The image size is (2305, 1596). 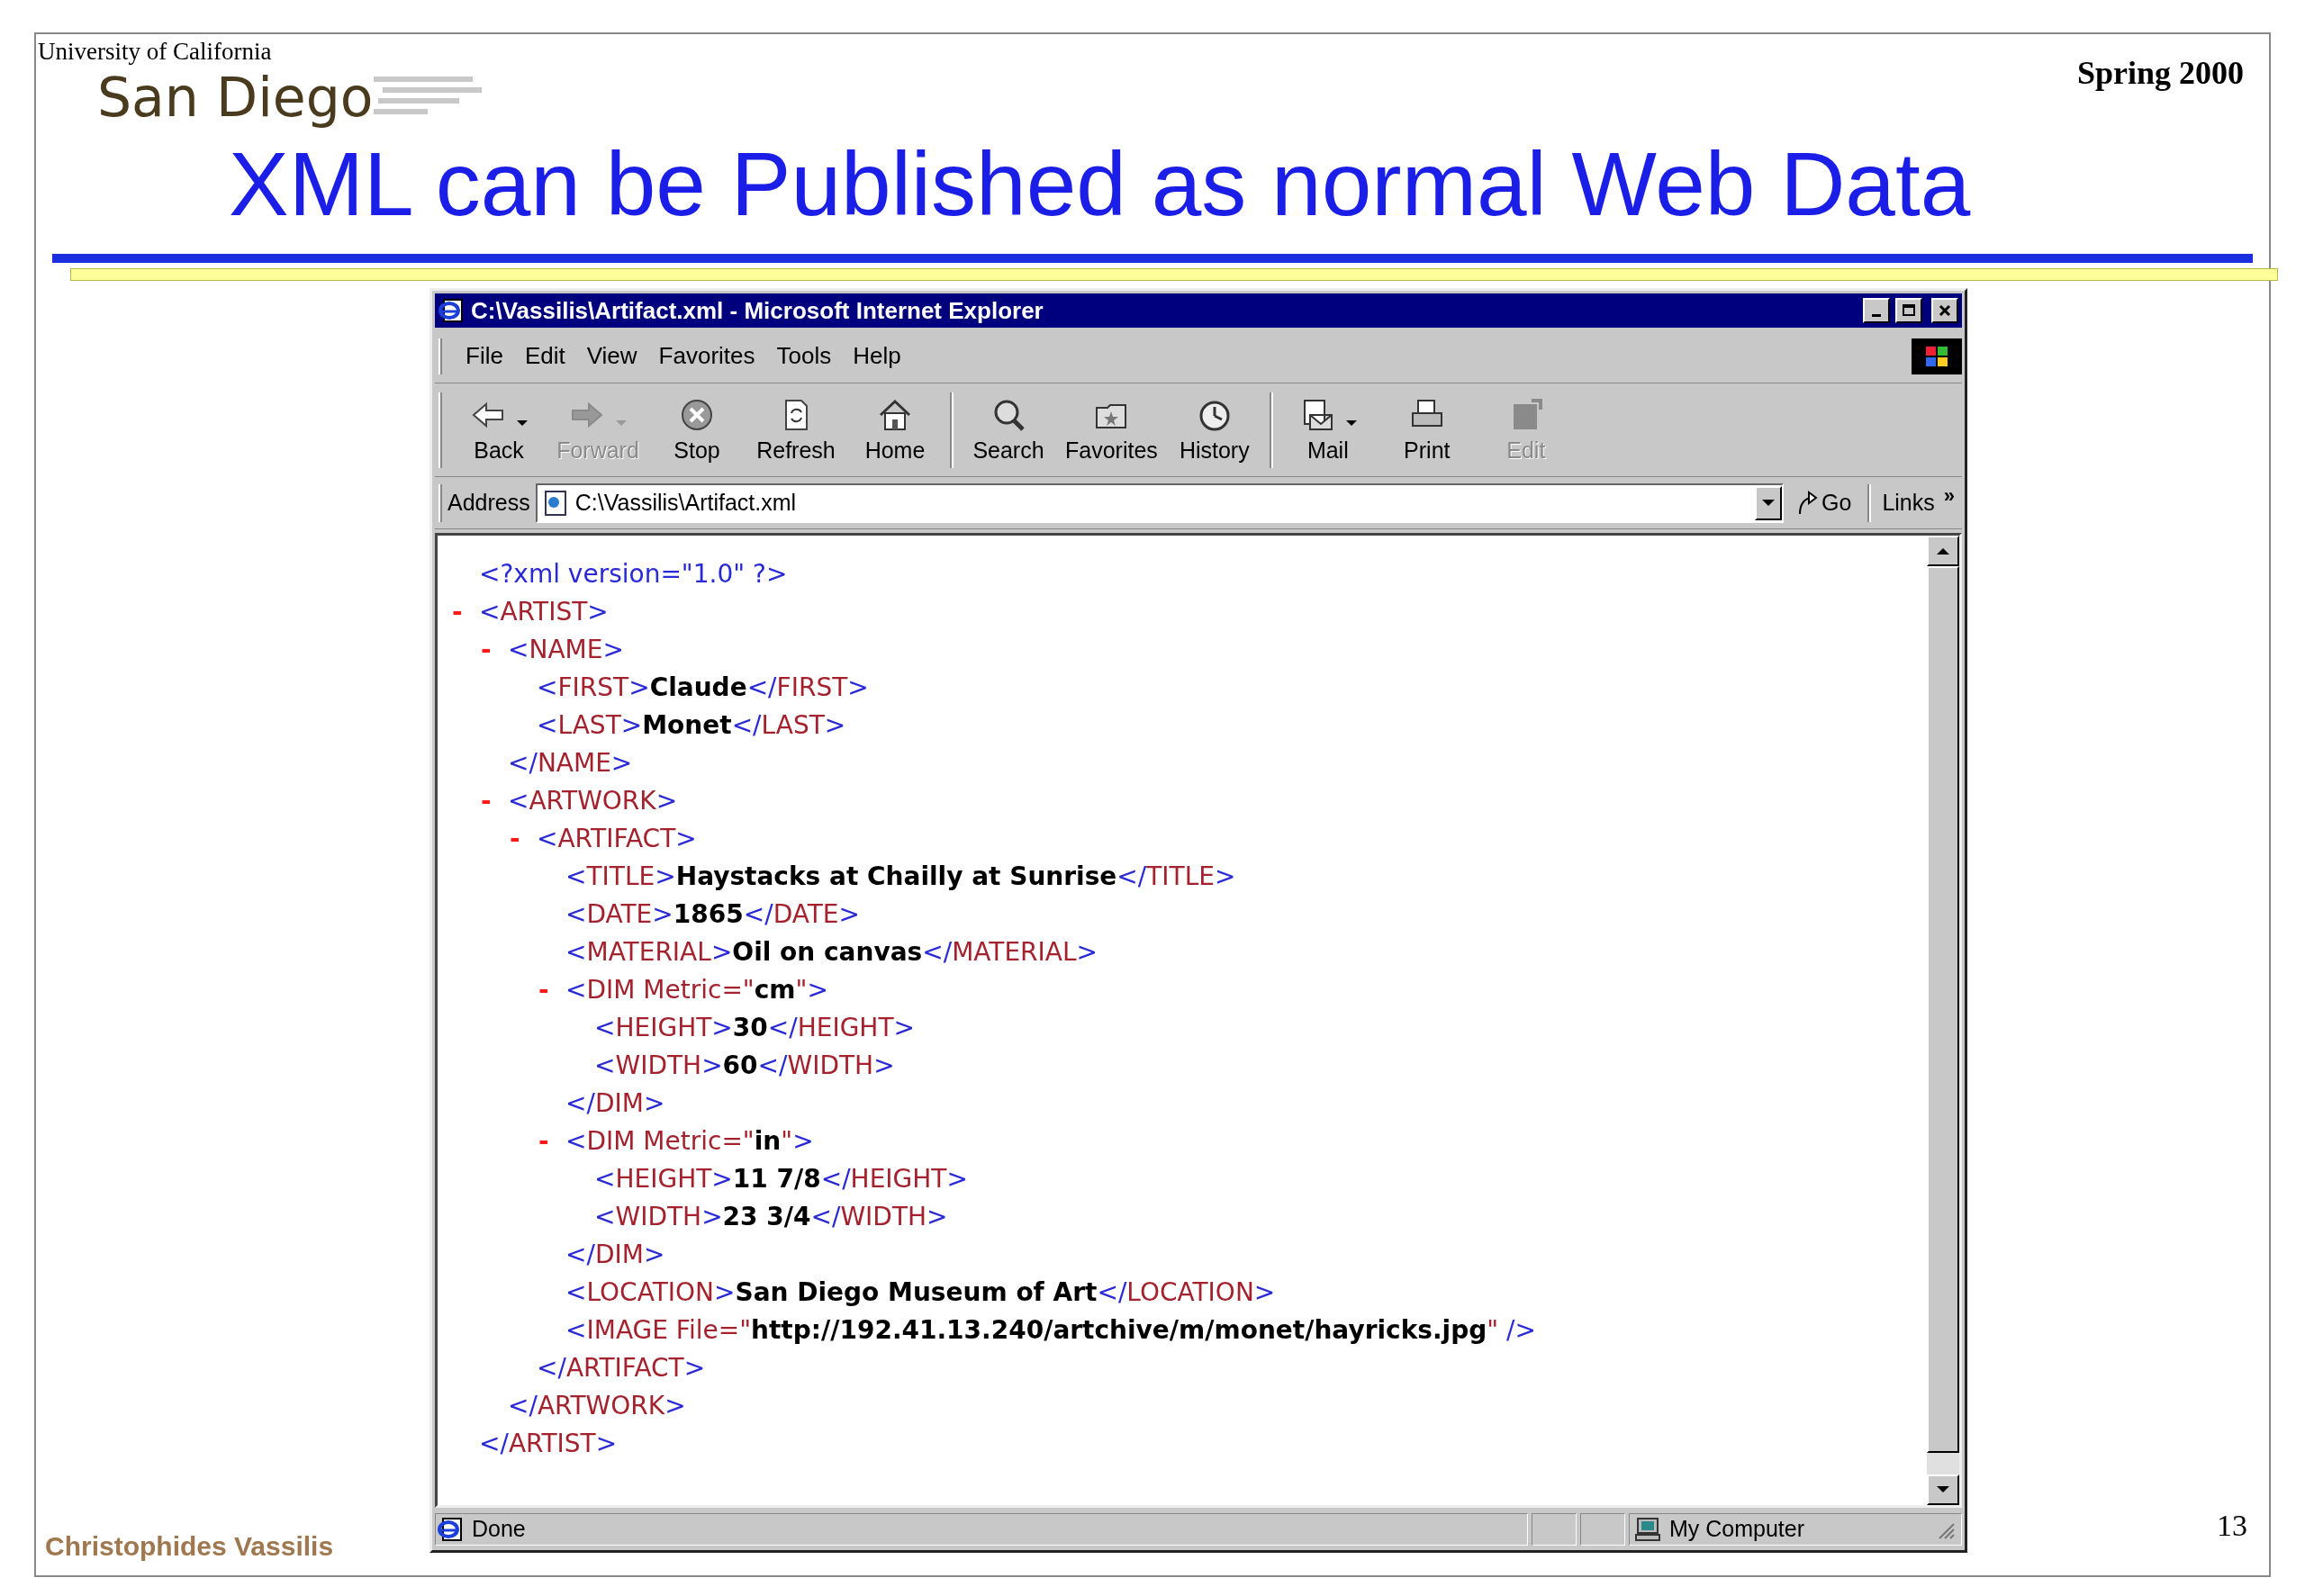 What do you see at coordinates (611, 356) in the screenshot?
I see `menu-item: View` at bounding box center [611, 356].